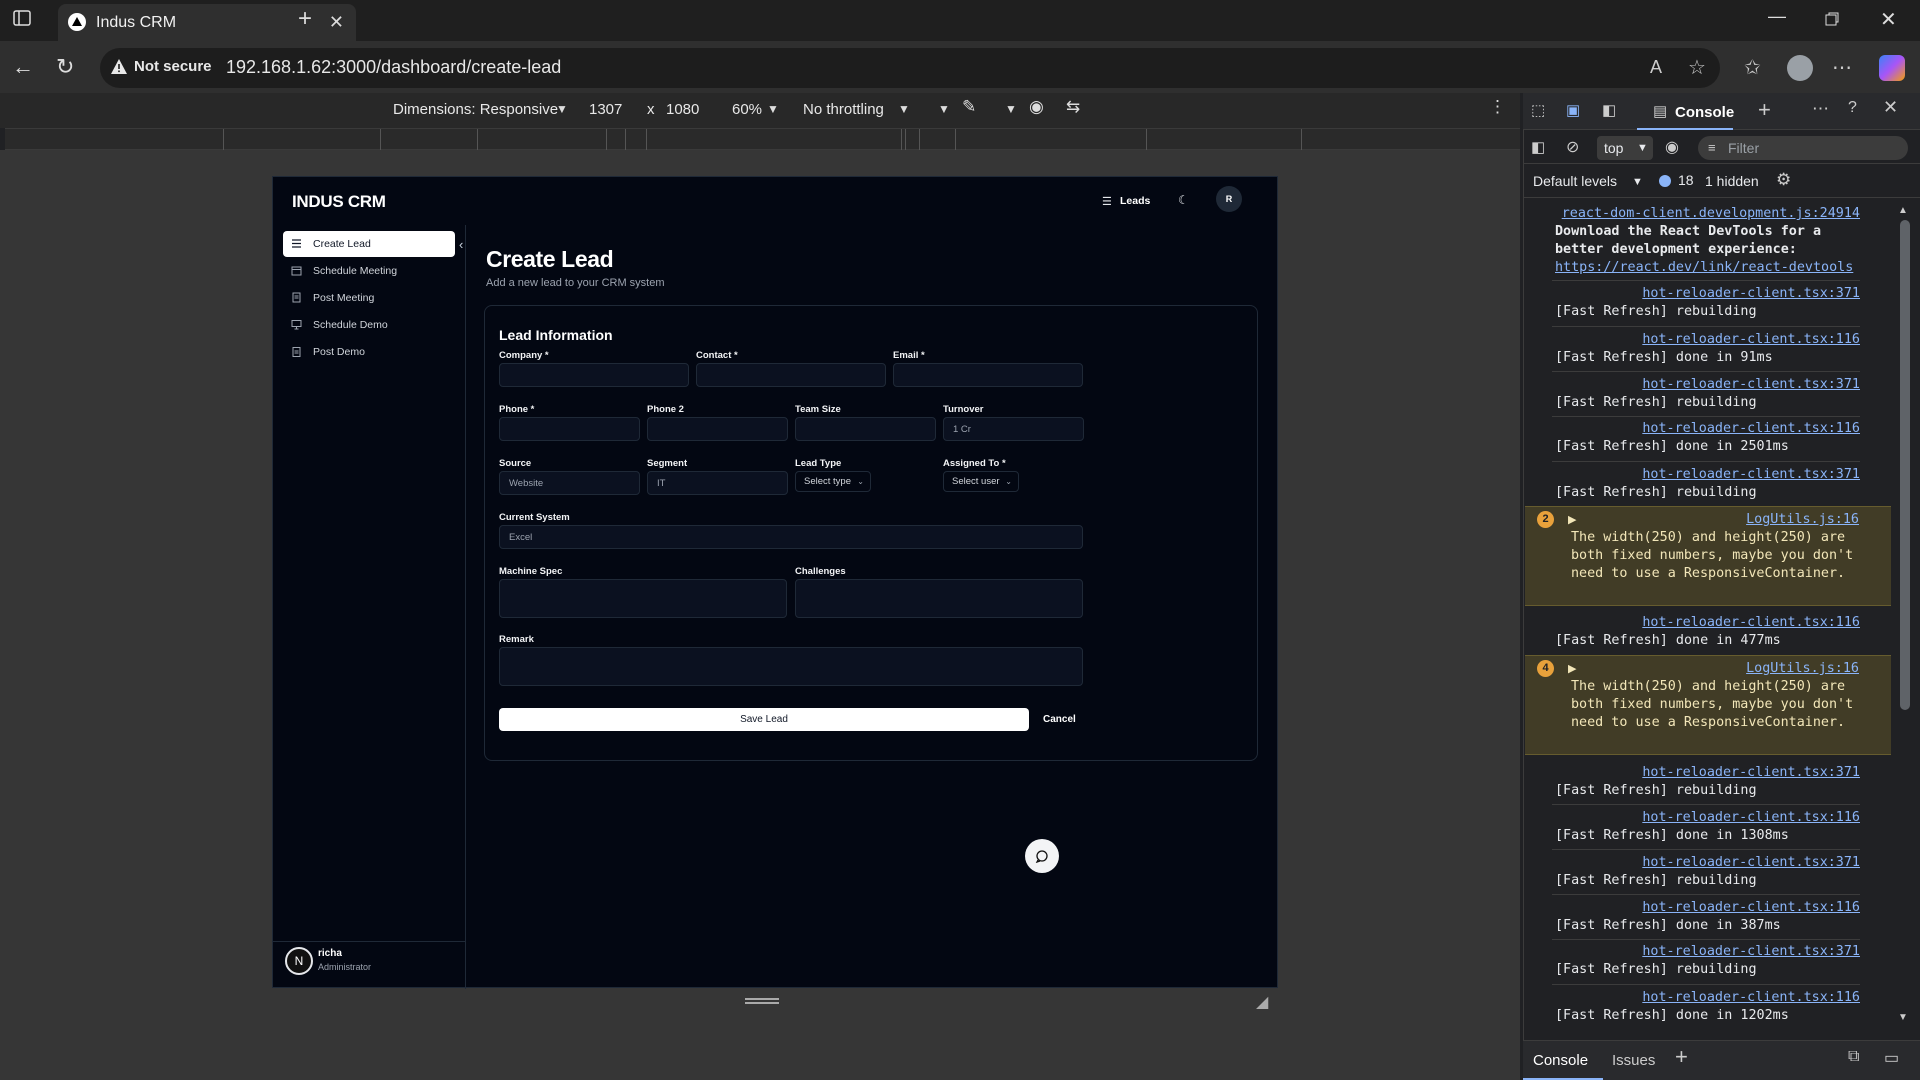  What do you see at coordinates (1764, 110) in the screenshot?
I see `add-panel-icon: +` at bounding box center [1764, 110].